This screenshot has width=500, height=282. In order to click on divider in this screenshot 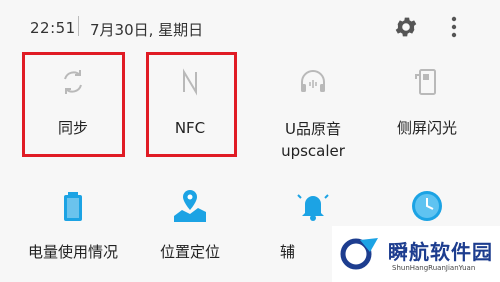, I will do `click(78, 26)`.